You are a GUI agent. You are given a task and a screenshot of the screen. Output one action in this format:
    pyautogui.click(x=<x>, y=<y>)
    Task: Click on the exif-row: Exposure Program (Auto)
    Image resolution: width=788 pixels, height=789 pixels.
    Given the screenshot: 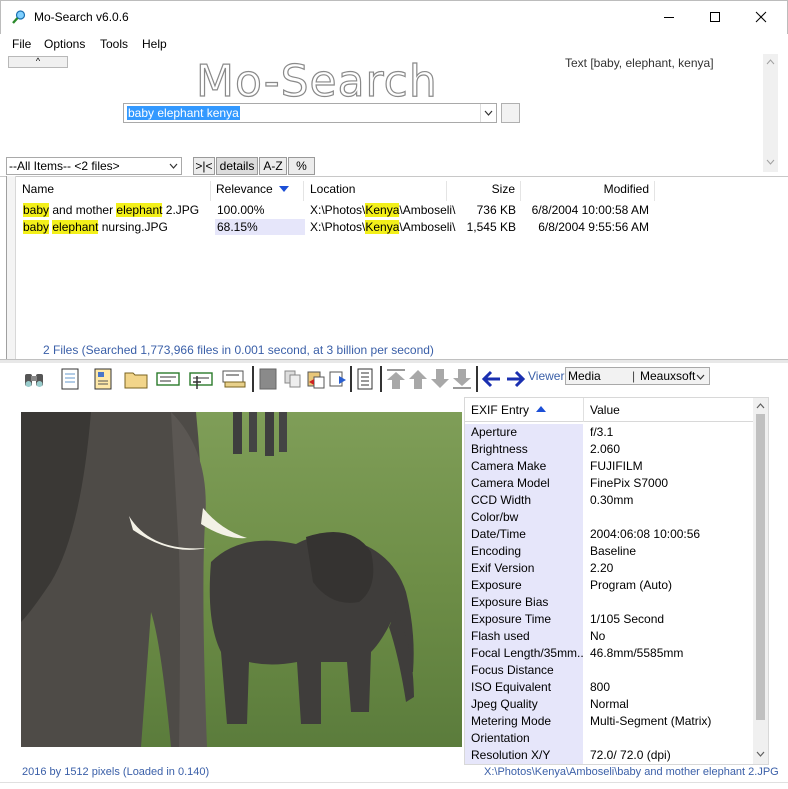 What is the action you would take?
    pyautogui.click(x=610, y=585)
    